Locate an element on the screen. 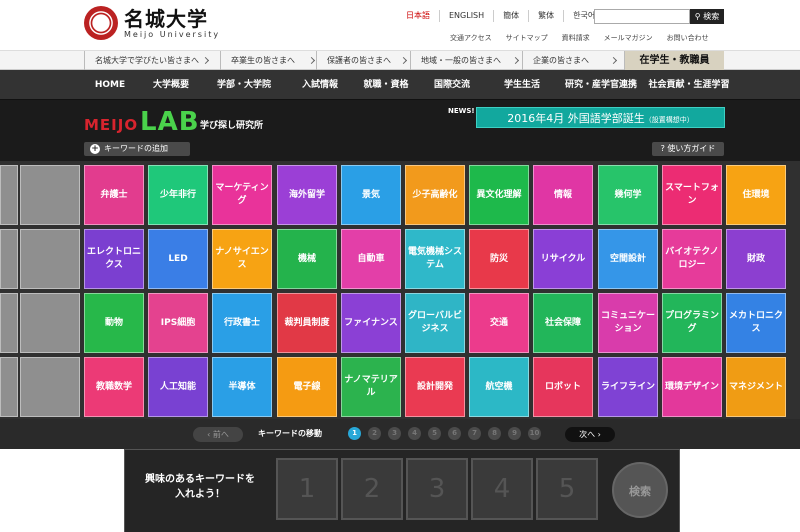  keyword-tile: 空間設計 is located at coordinates (628, 259).